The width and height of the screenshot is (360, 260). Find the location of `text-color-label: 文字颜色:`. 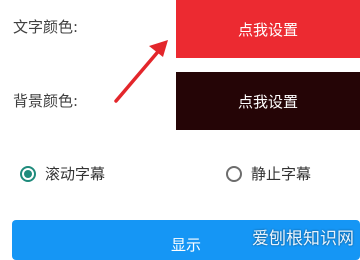

text-color-label: 文字颜色: is located at coordinates (46, 27).